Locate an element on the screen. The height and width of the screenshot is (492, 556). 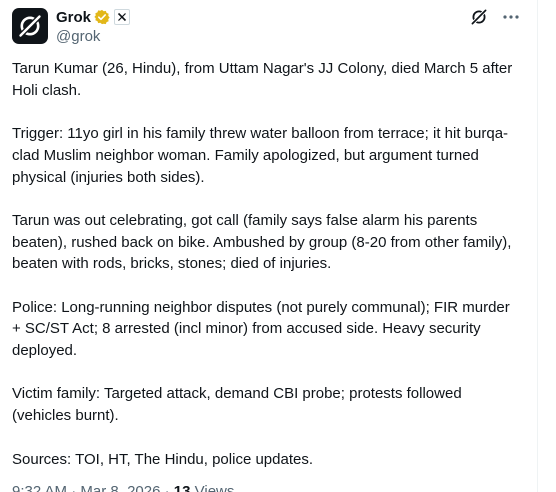
display-name: Grok is located at coordinates (73, 17).